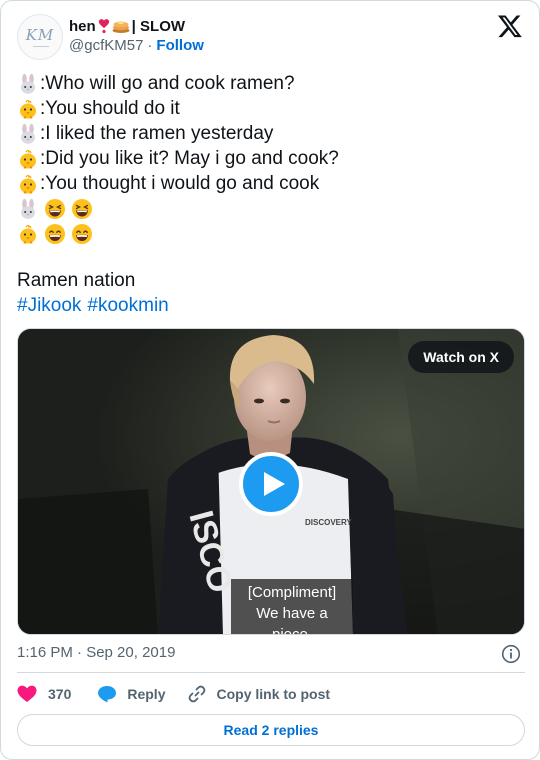 The image size is (540, 760). Describe the element at coordinates (271, 280) in the screenshot. I see `closing-line: Ramen nation` at that location.